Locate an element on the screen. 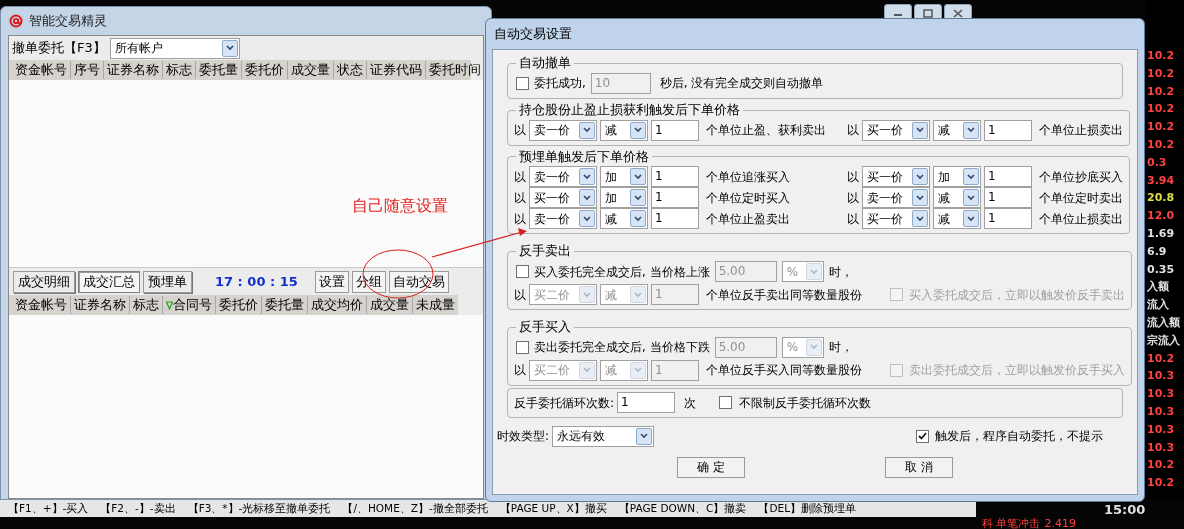 This screenshot has width=1184, height=529. shortcut-text: 【F2、-】-卖出 is located at coordinates (138, 508).